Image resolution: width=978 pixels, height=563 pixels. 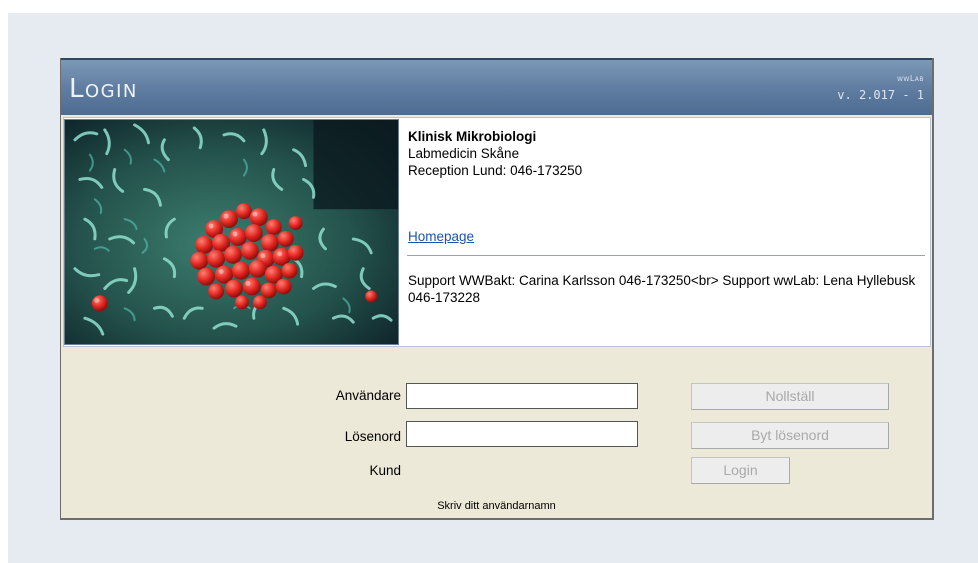 What do you see at coordinates (472, 136) in the screenshot?
I see `org-name: Klinisk Mikrobiologi` at bounding box center [472, 136].